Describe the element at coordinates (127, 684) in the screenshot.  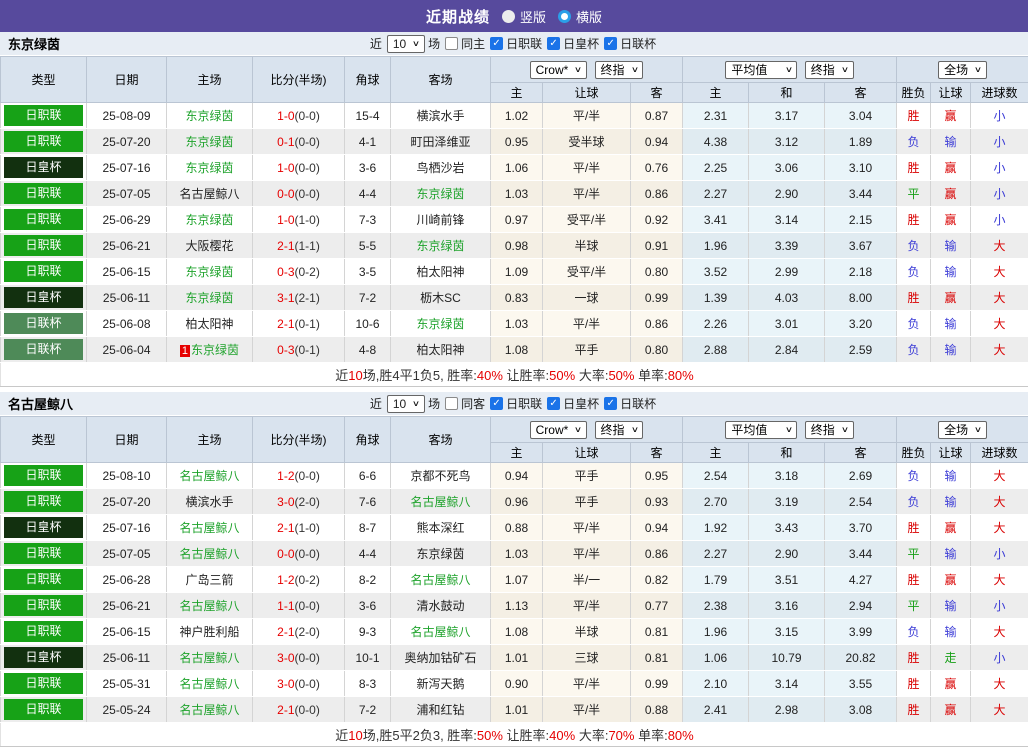
I see `date-cell: 25-05-31` at that location.